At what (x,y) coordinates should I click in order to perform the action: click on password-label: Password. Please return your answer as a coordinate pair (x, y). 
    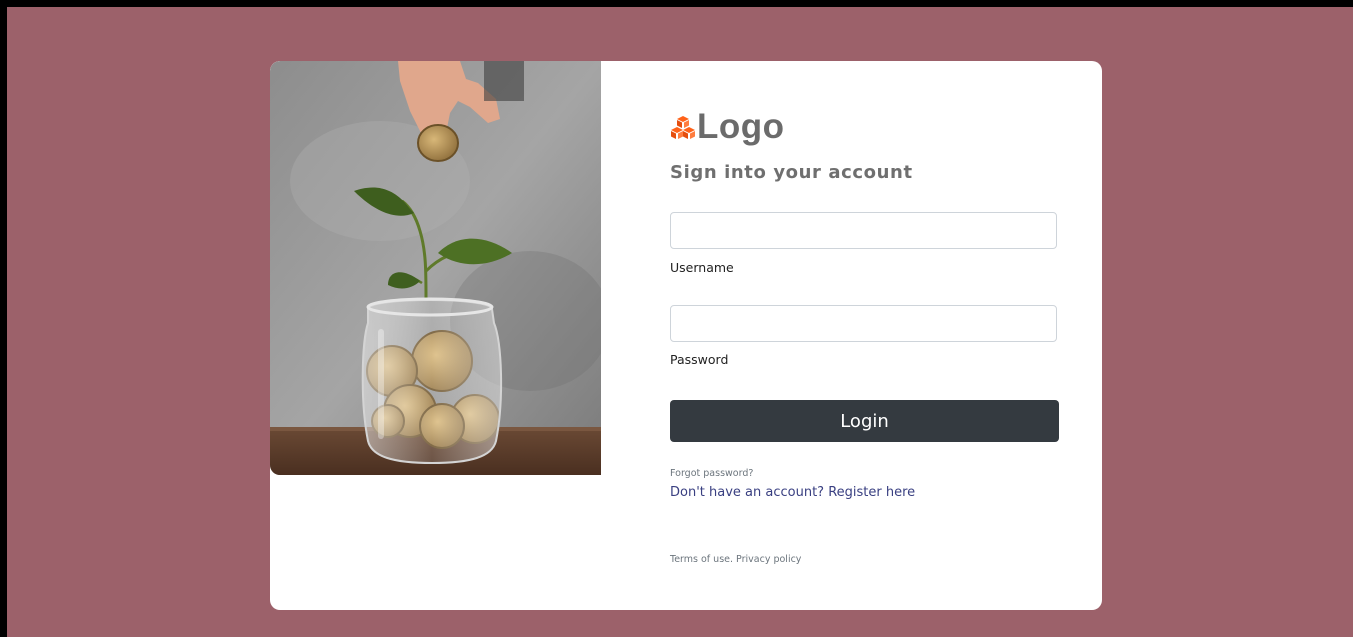
    Looking at the image, I should click on (699, 359).